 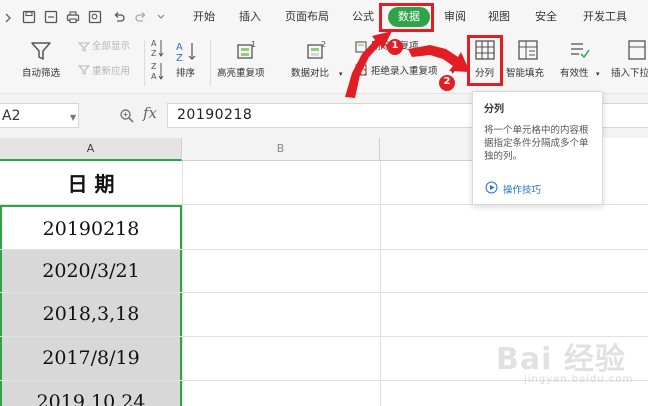 I want to click on show-all-button: 全部显示, so click(x=111, y=47).